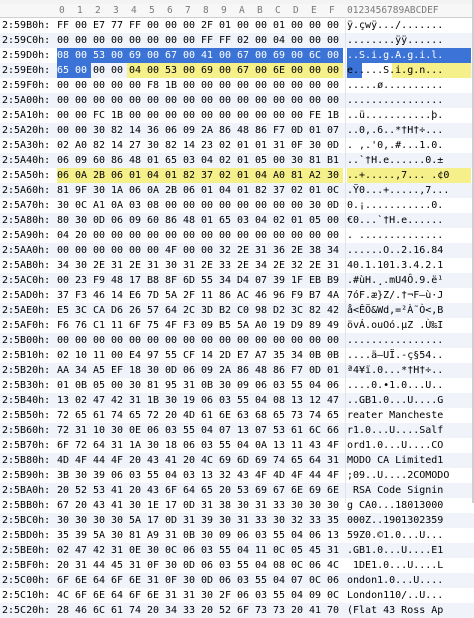 The image size is (474, 618). What do you see at coordinates (297, 265) in the screenshot?
I see `hex-byte: 32` at bounding box center [297, 265].